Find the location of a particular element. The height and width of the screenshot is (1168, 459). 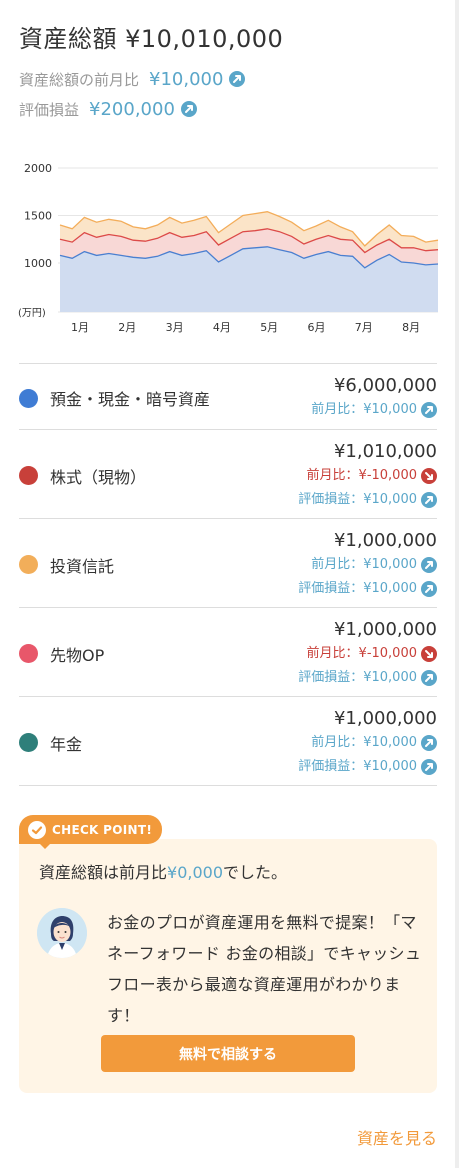

x-tick-label: 4月 is located at coordinates (222, 327).